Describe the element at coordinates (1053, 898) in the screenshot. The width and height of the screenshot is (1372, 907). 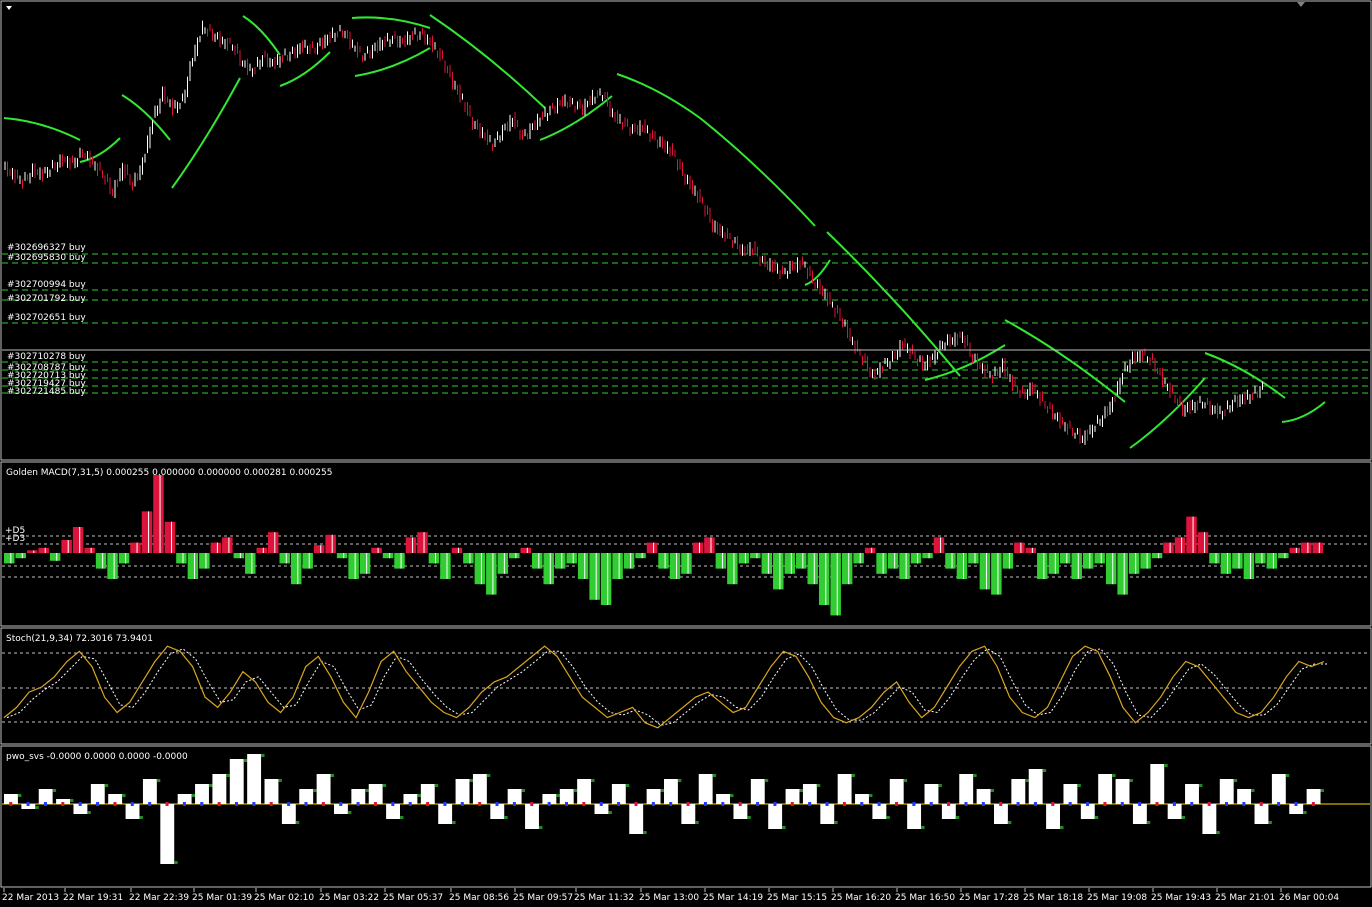
I see `time-label: 25 Mar 18:18` at that location.